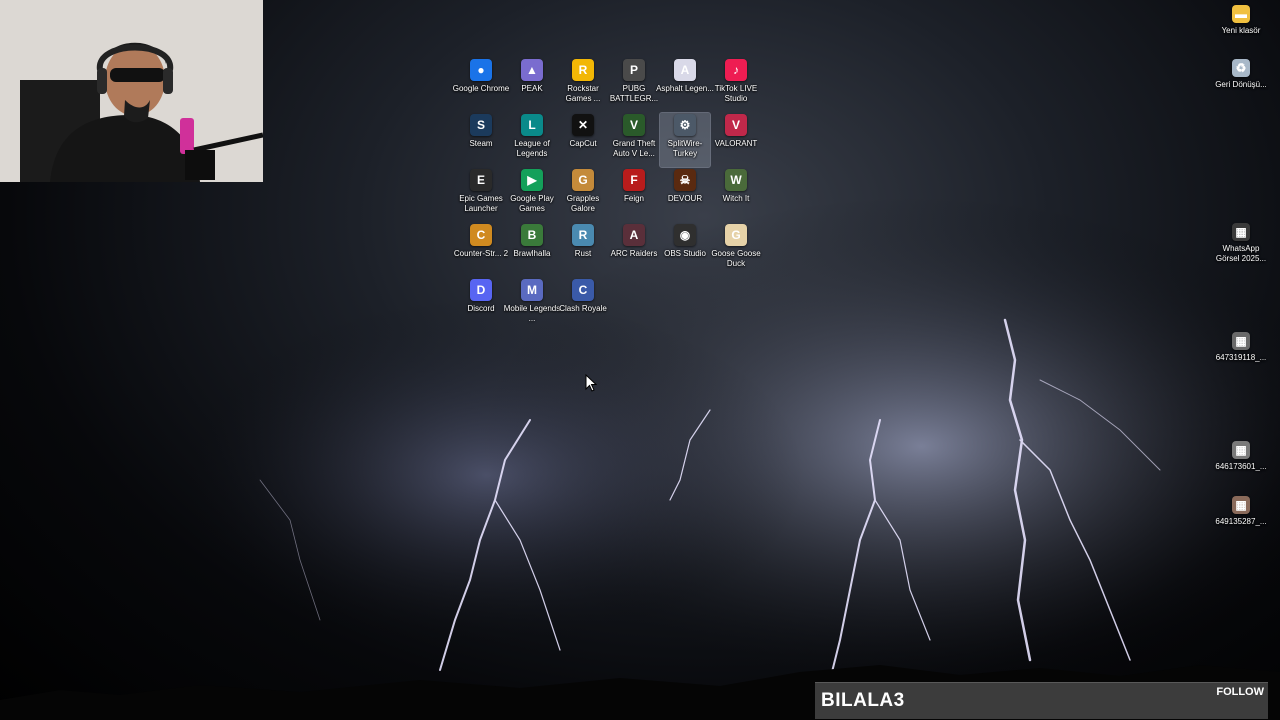  I want to click on desktop-icon-label: DEVOUR, so click(685, 198).